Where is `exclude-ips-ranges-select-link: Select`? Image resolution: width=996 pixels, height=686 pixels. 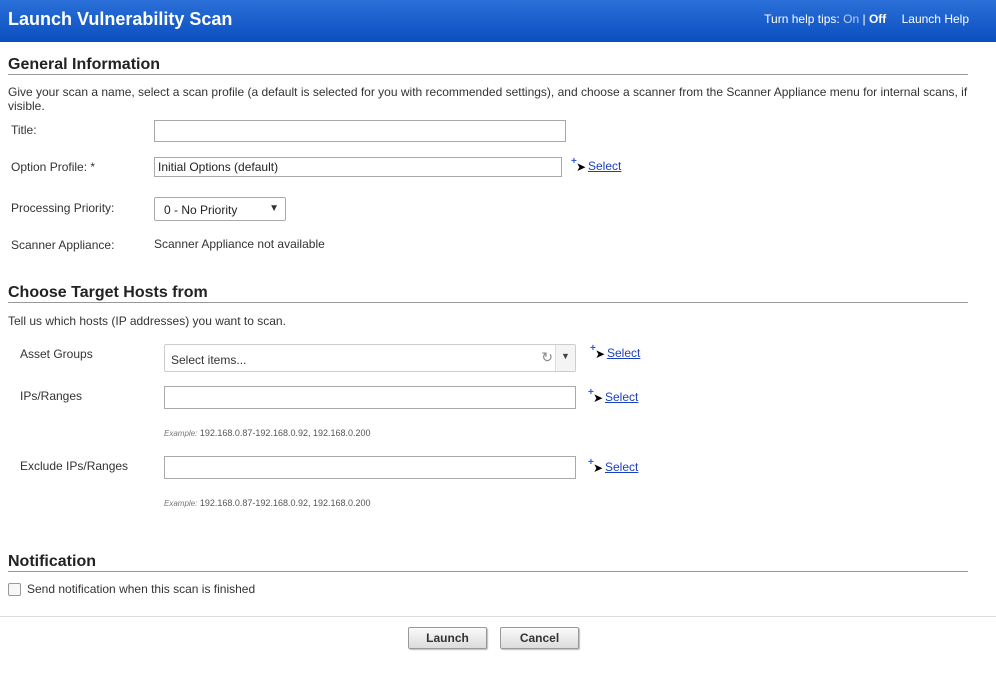
exclude-ips-ranges-select-link: Select is located at coordinates (621, 467).